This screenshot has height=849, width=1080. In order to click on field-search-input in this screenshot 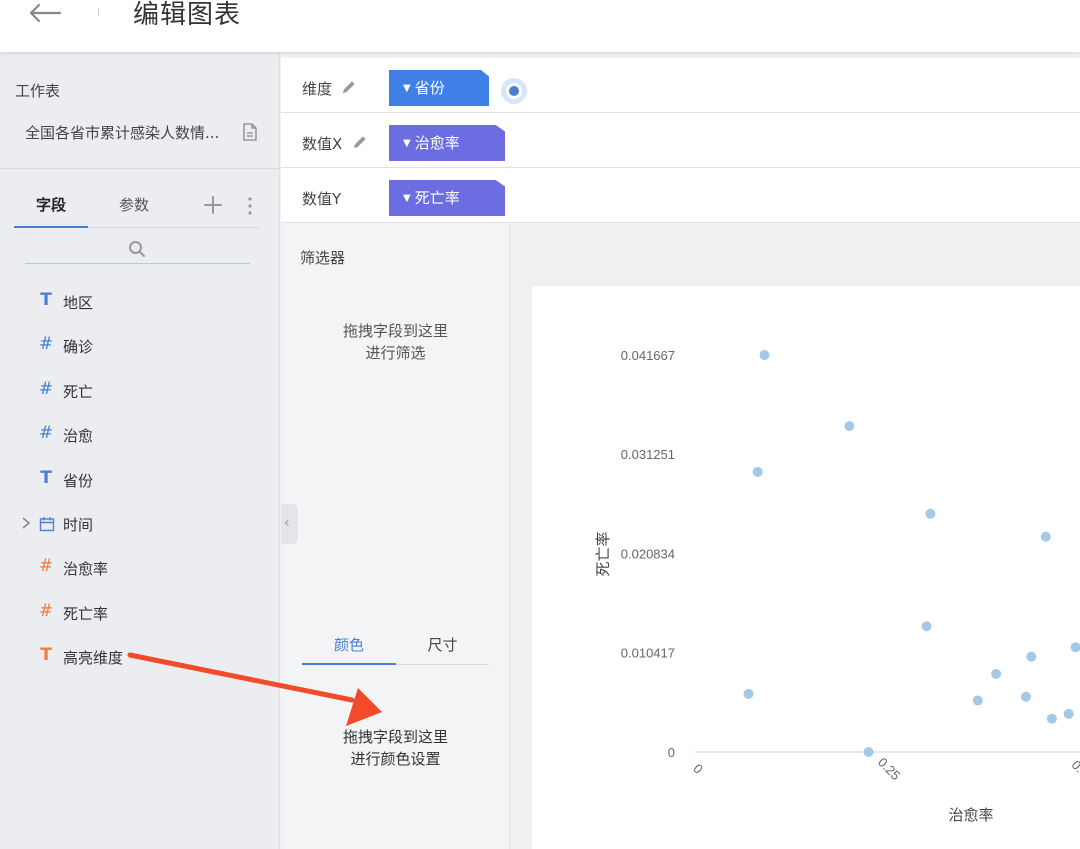, I will do `click(137, 250)`.